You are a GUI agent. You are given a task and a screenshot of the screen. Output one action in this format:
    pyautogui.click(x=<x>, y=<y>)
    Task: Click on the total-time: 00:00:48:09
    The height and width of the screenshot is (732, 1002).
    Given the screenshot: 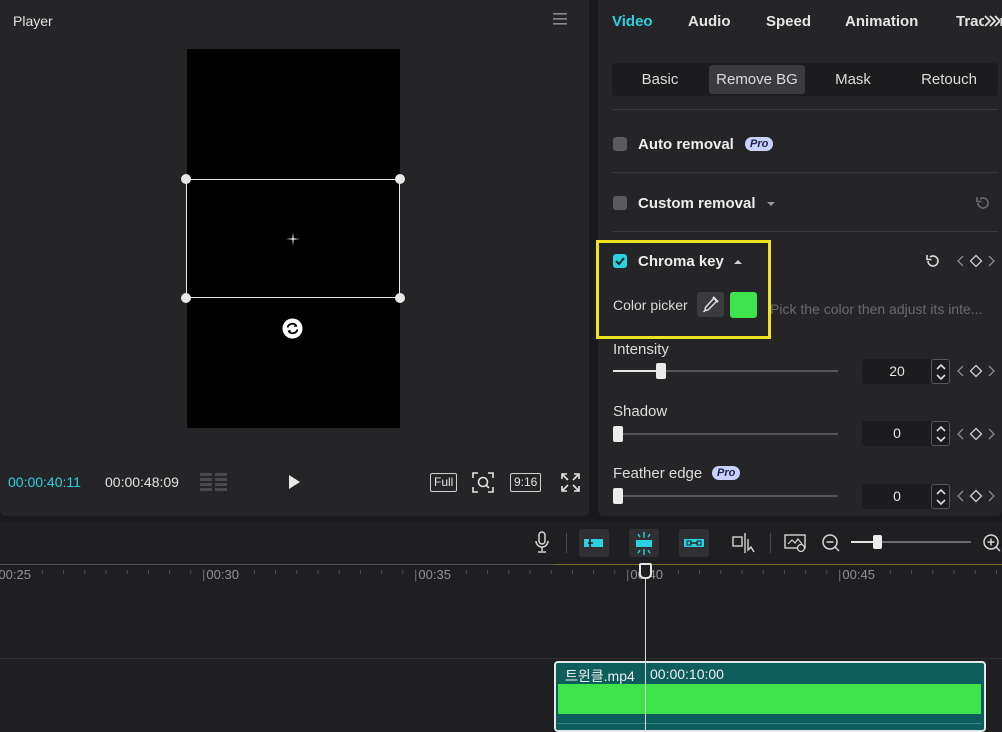 What is the action you would take?
    pyautogui.click(x=142, y=482)
    